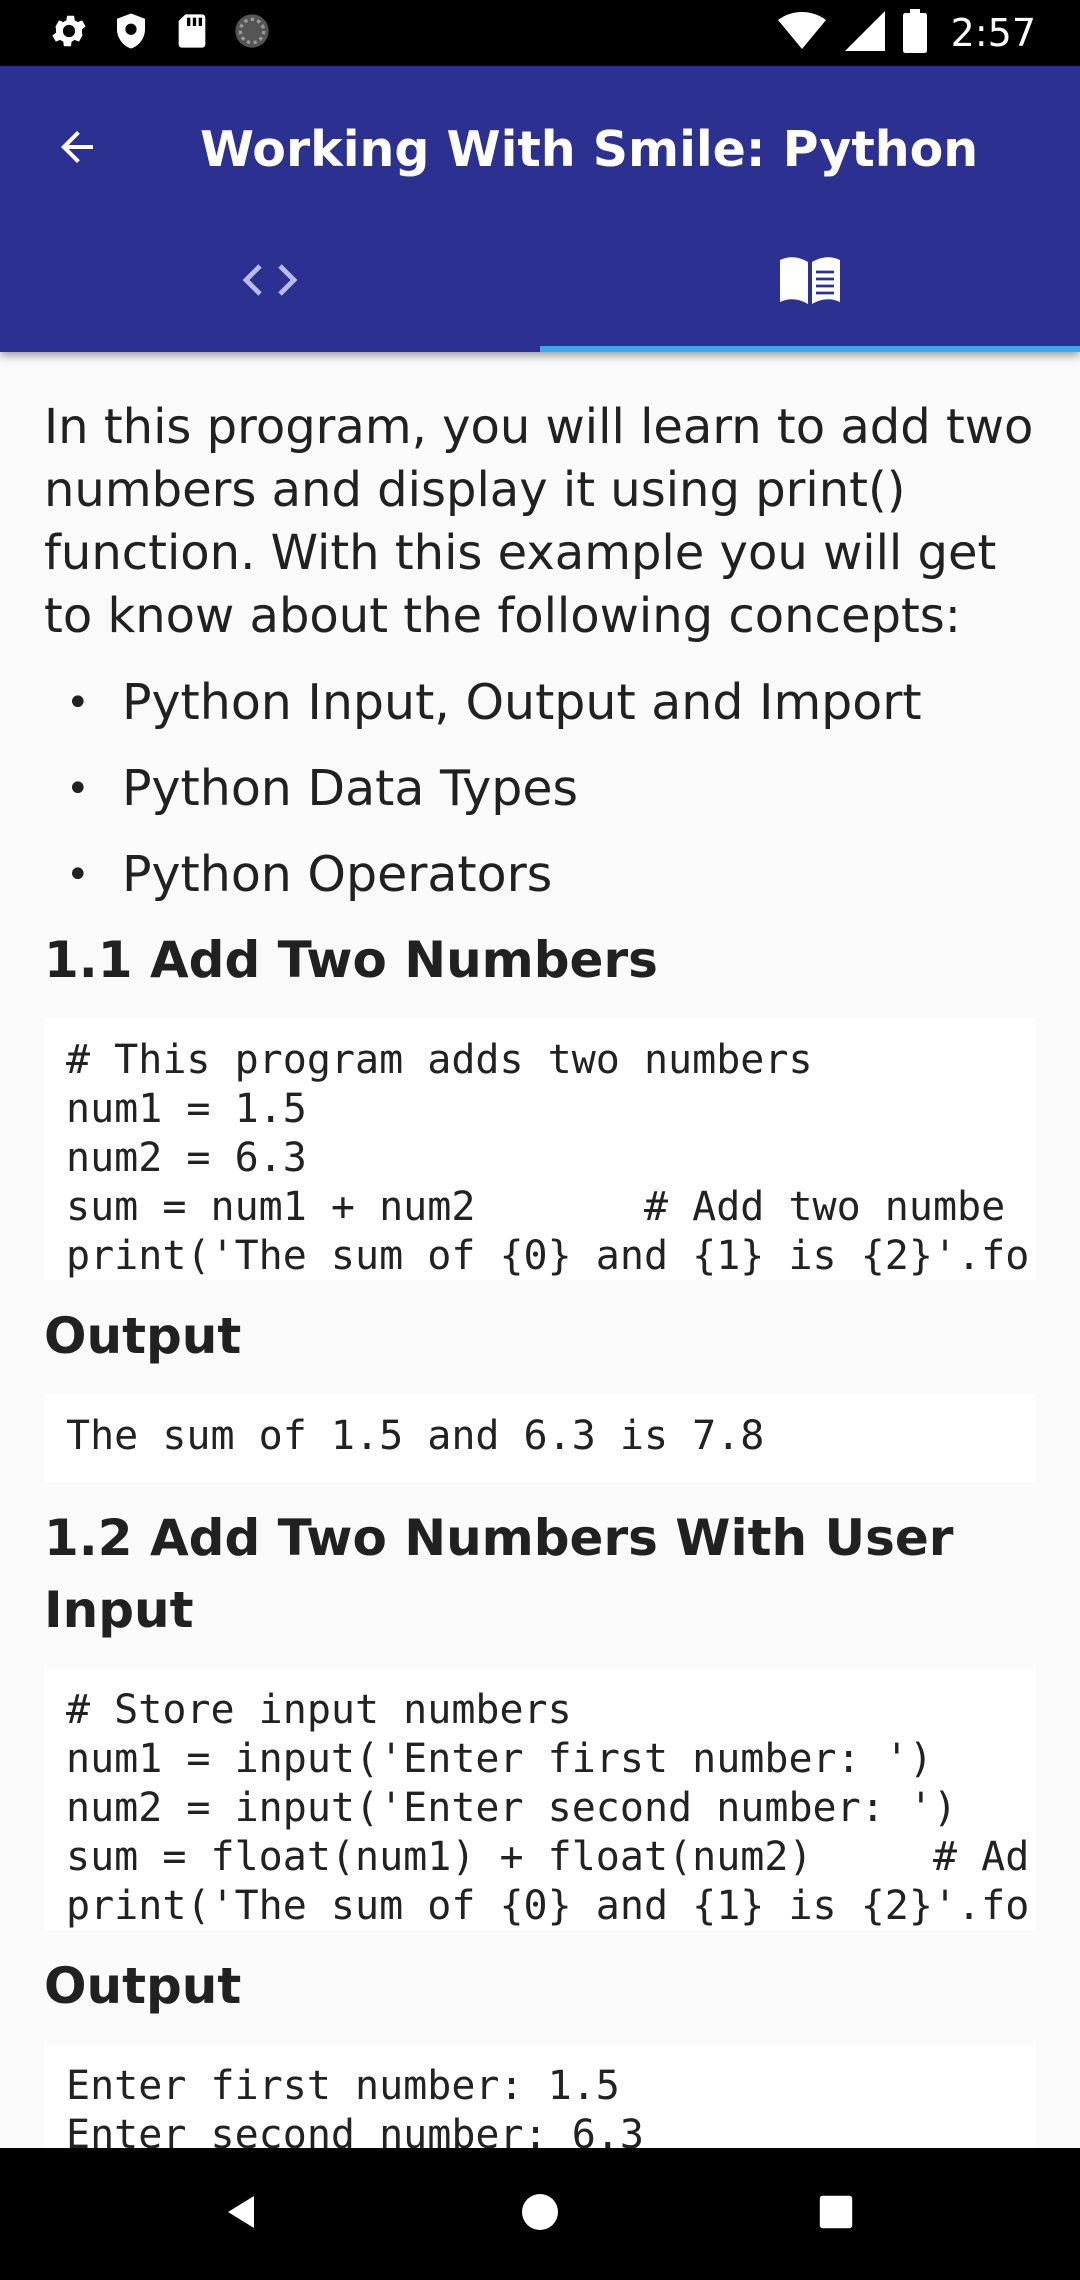  I want to click on status-right-icons: 2:57, so click(906, 33).